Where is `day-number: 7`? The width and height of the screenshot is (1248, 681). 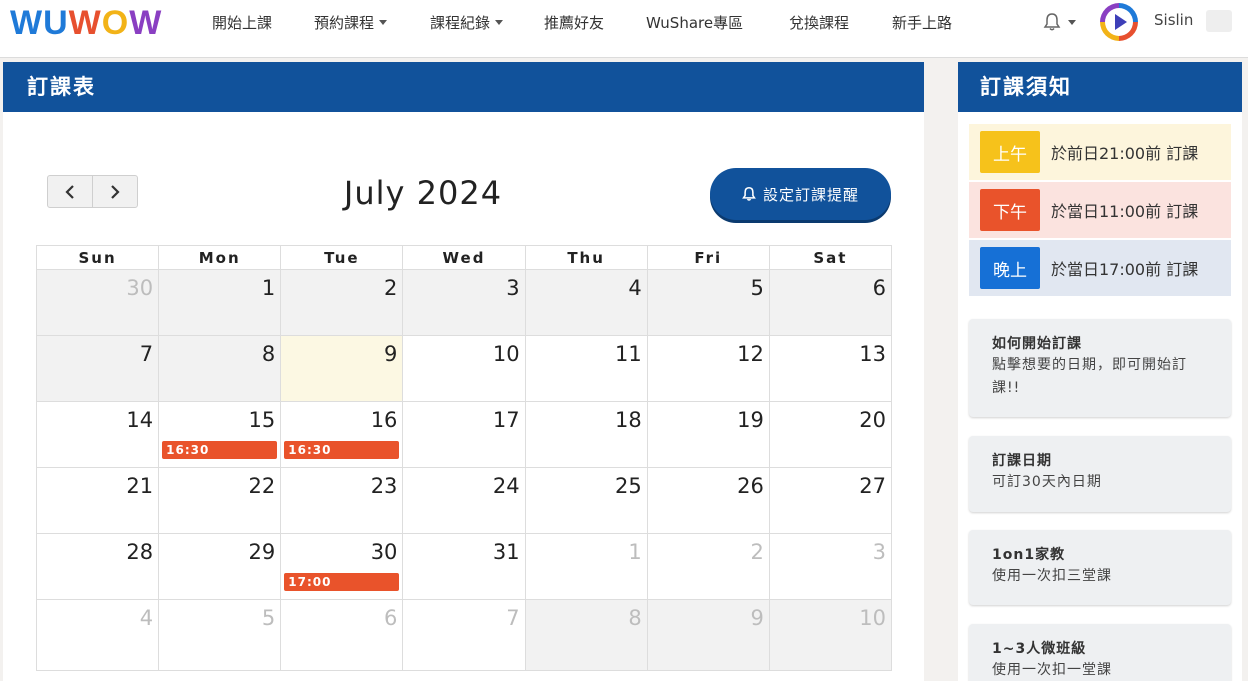 day-number: 7 is located at coordinates (513, 618).